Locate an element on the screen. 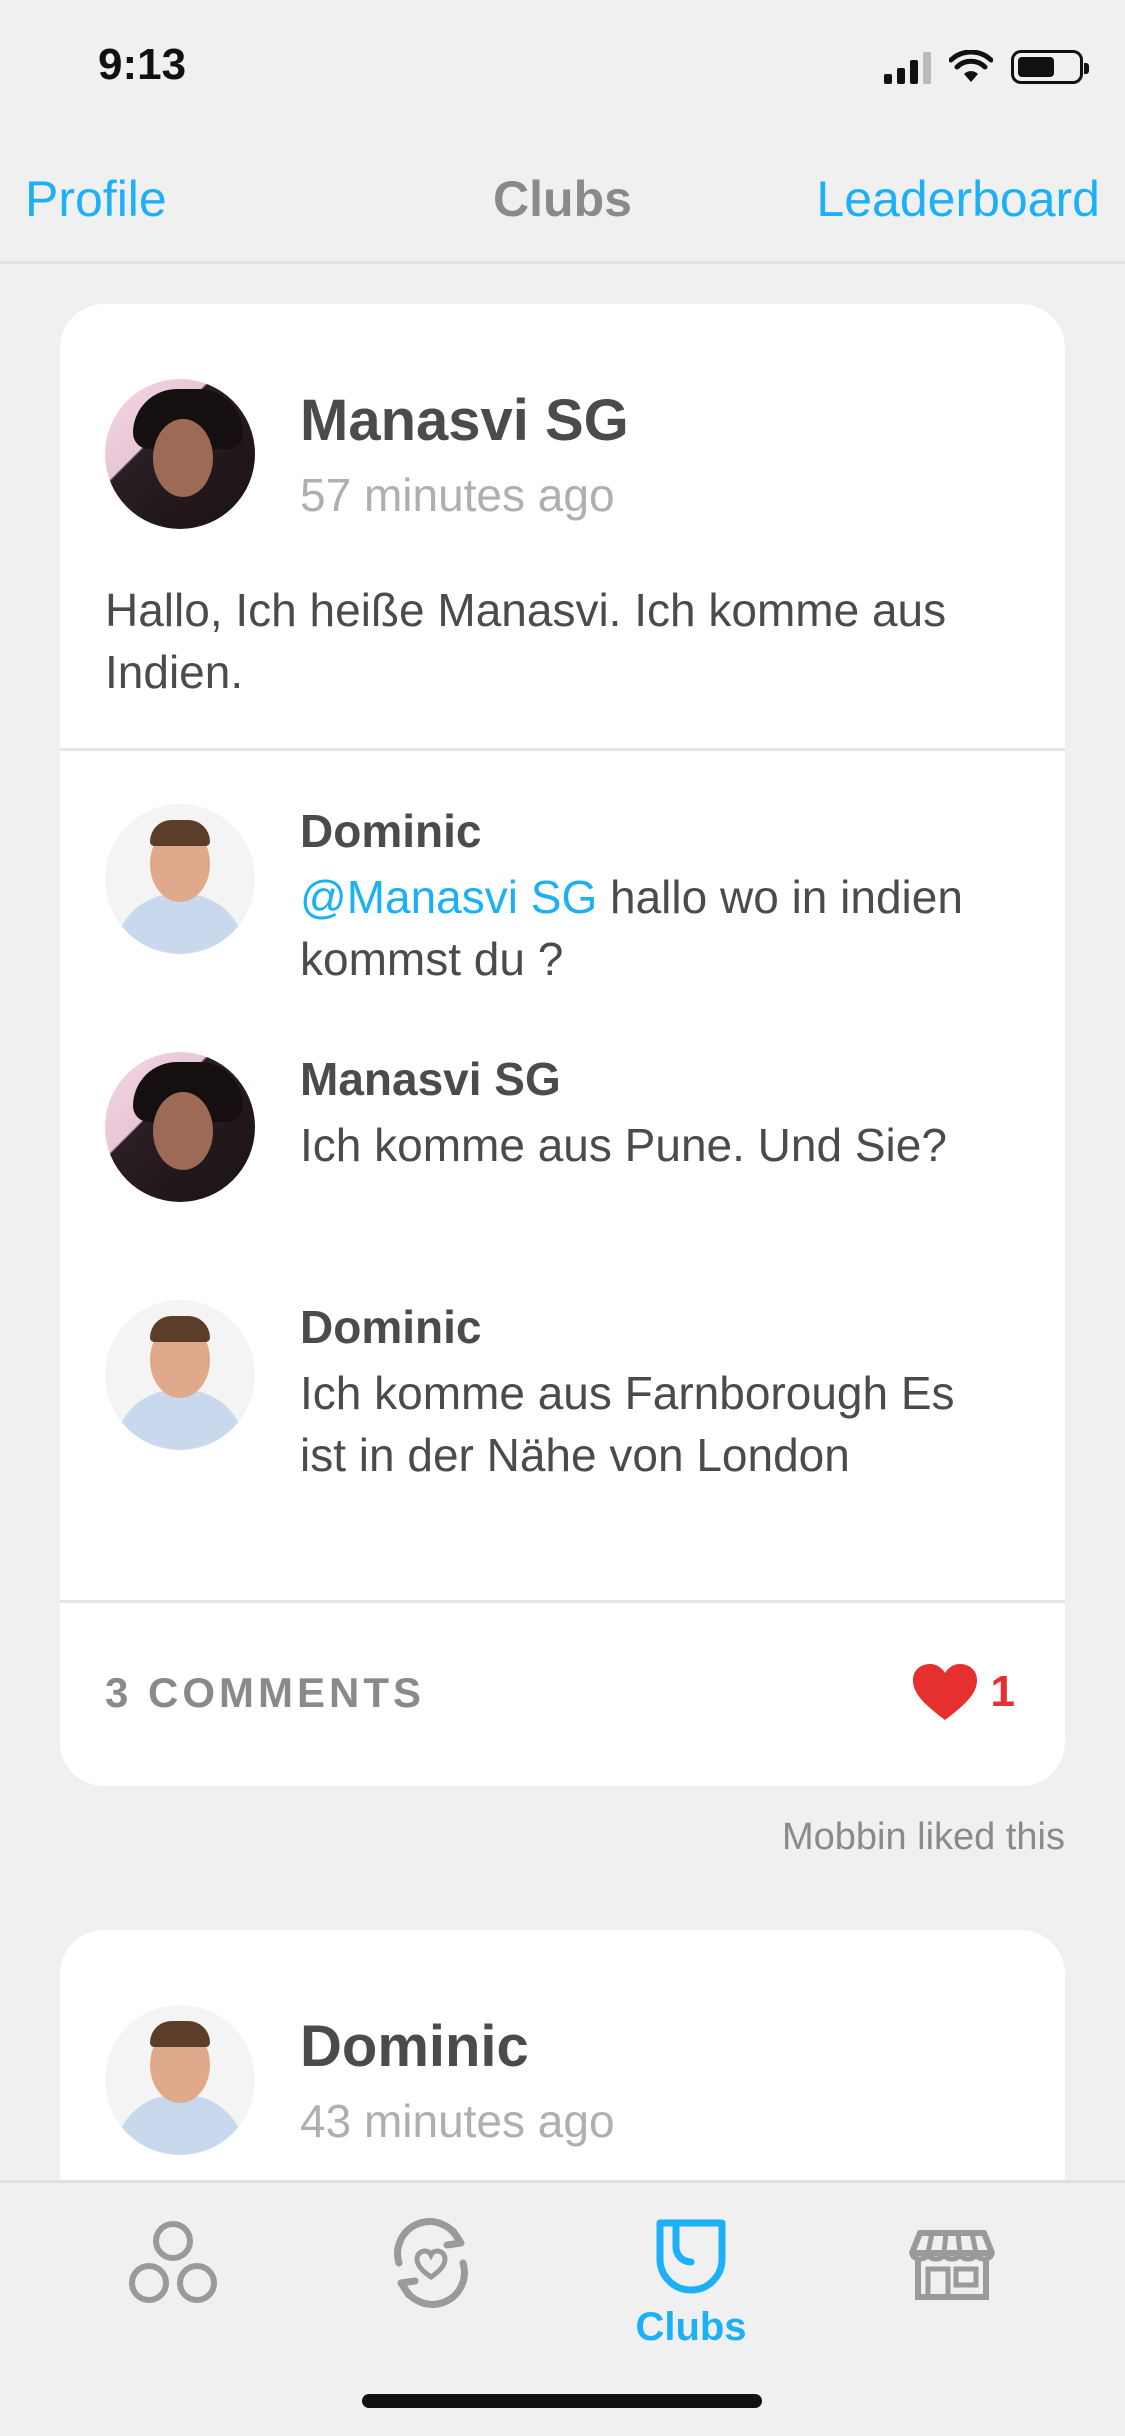 This screenshot has width=1125, height=2436. battery-icon is located at coordinates (1050, 67).